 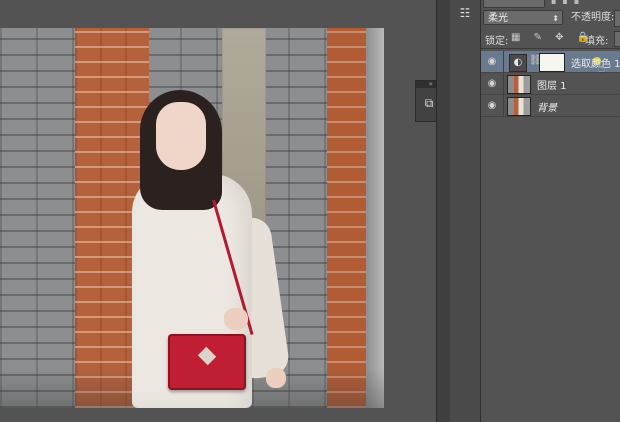 I want to click on layer-name: 图层 1, so click(x=552, y=84).